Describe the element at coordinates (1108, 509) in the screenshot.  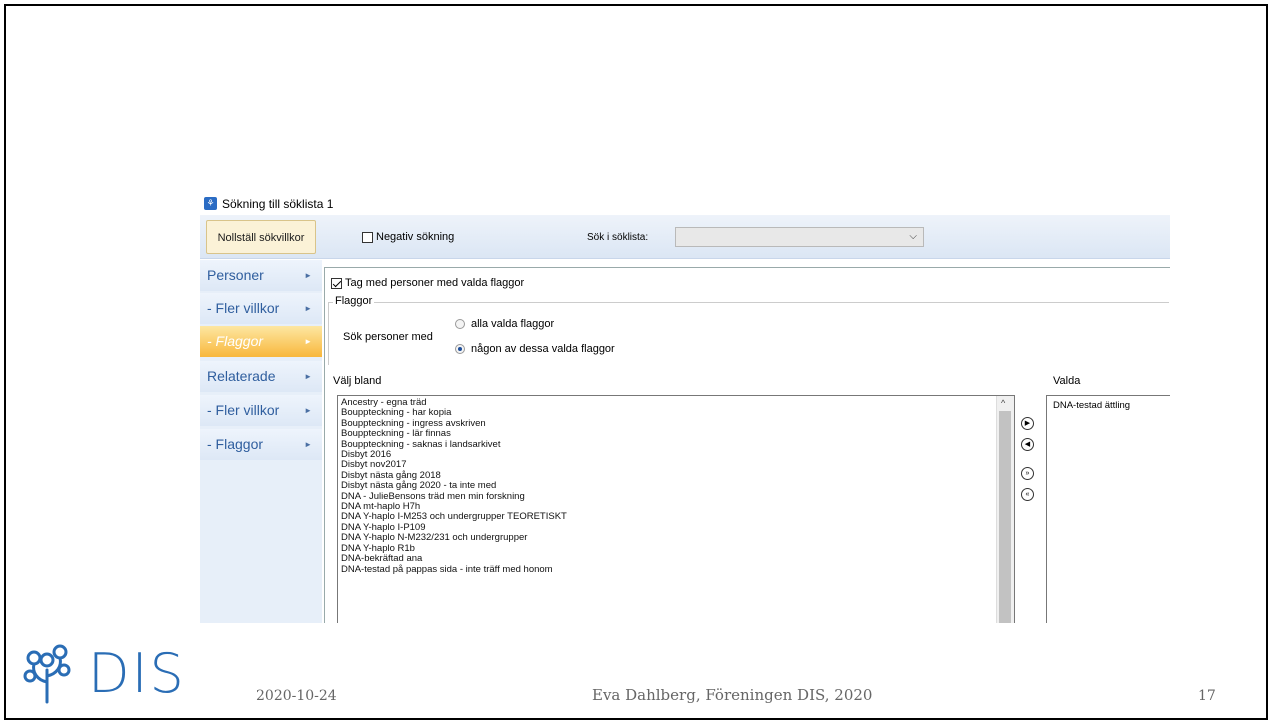
I see `selected-flags-list: DNA-testad ättling` at that location.